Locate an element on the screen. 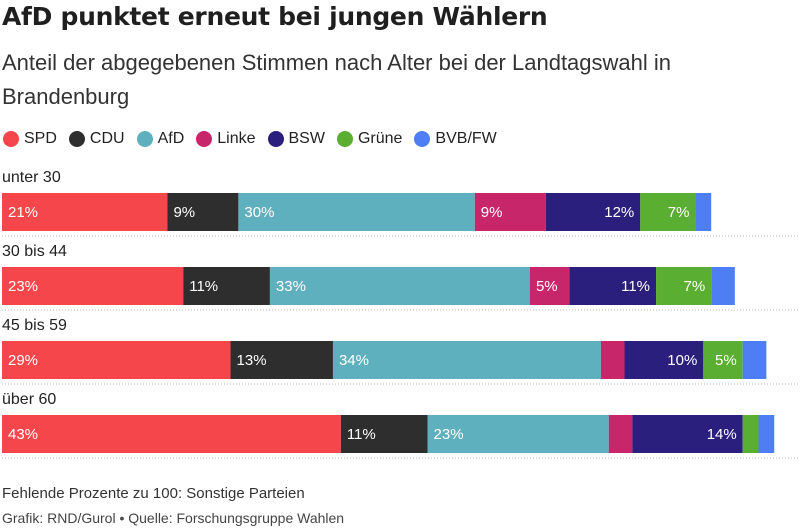  chart-title: AfD punktet erneut bei jungen Wählern is located at coordinates (275, 16).